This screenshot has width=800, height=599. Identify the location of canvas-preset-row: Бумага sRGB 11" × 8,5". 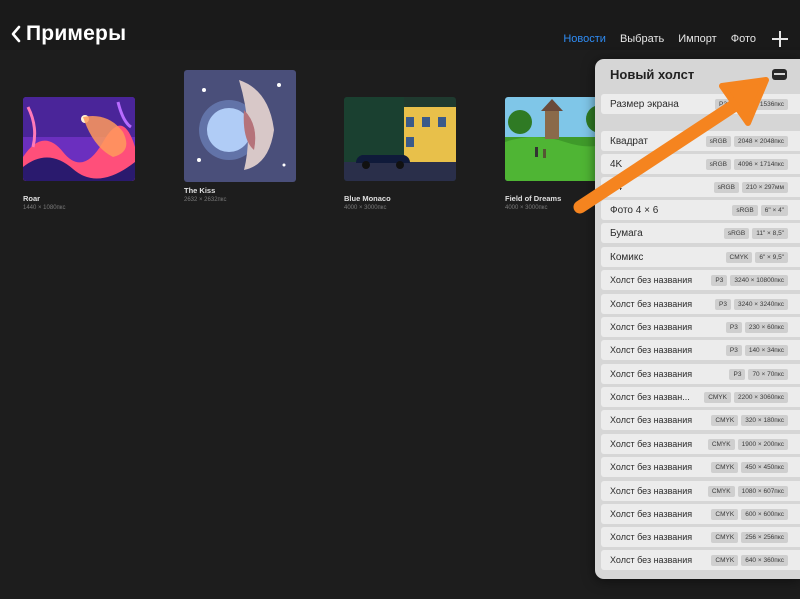
(700, 233).